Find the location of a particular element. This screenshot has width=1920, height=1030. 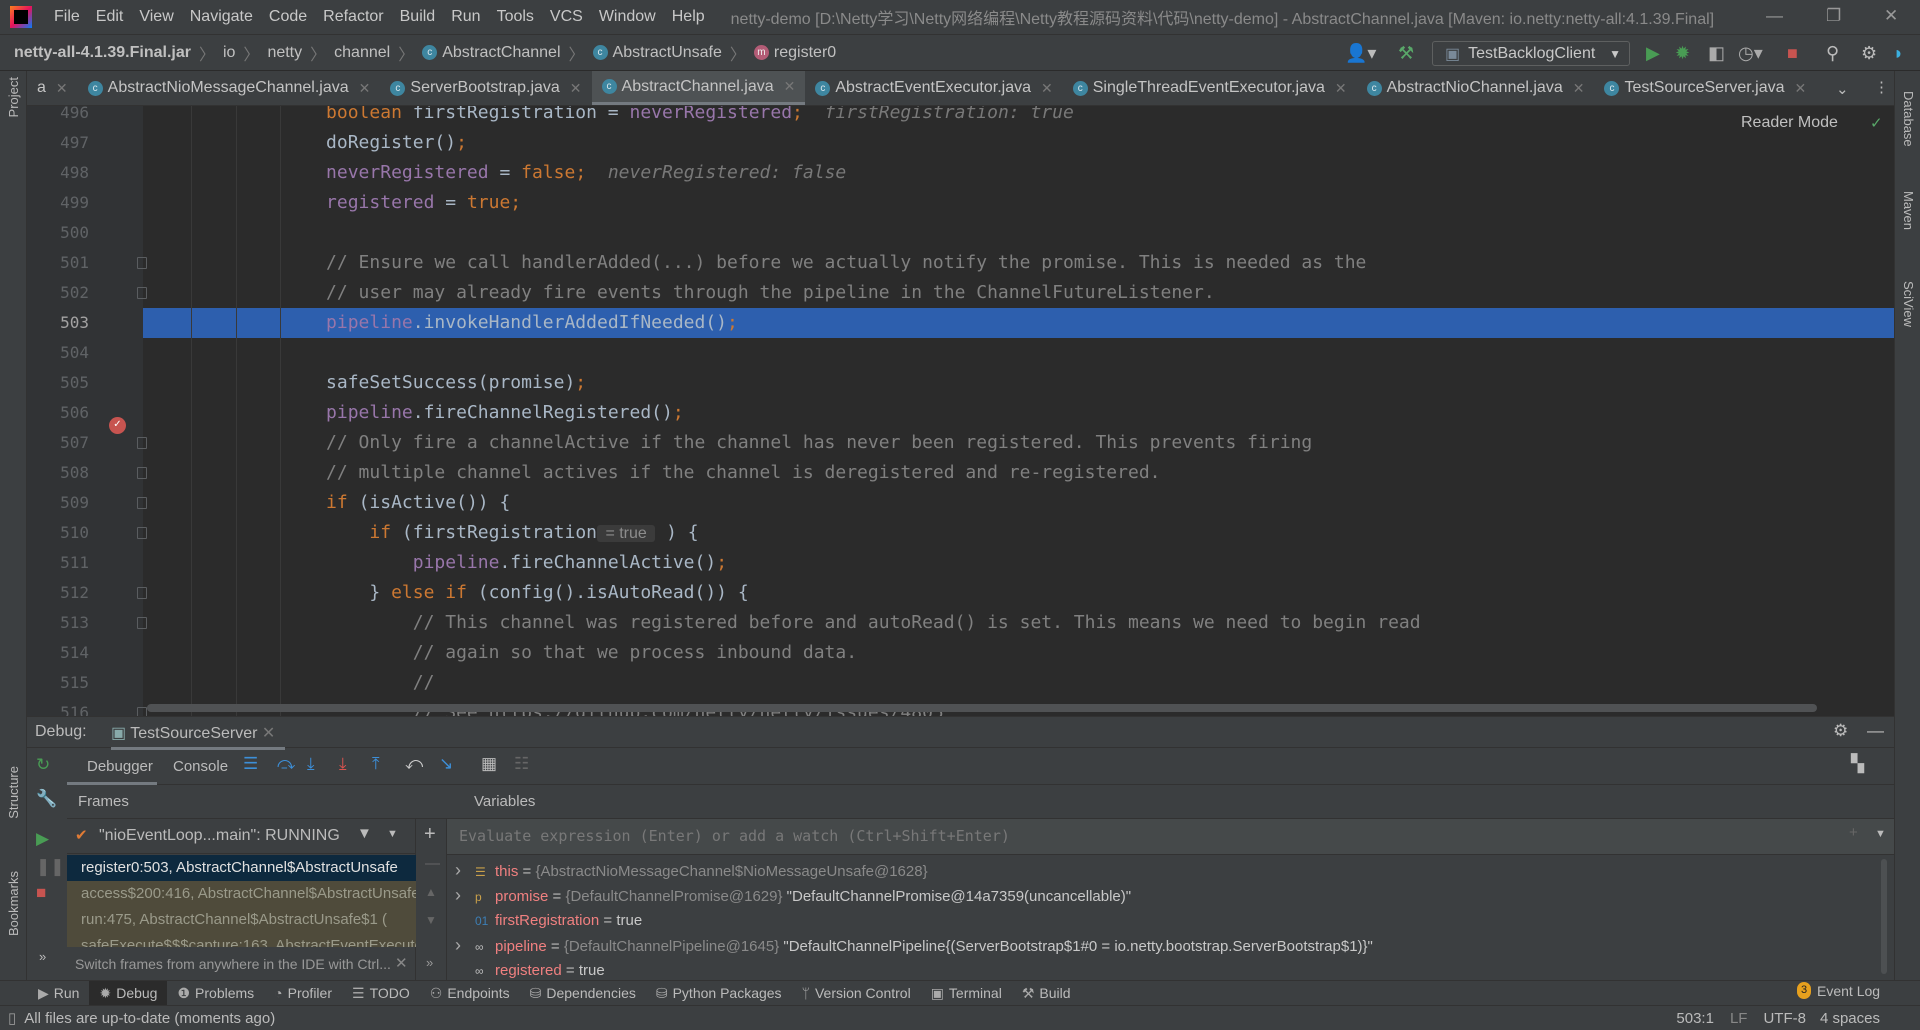

more-icon: » is located at coordinates (429, 962).